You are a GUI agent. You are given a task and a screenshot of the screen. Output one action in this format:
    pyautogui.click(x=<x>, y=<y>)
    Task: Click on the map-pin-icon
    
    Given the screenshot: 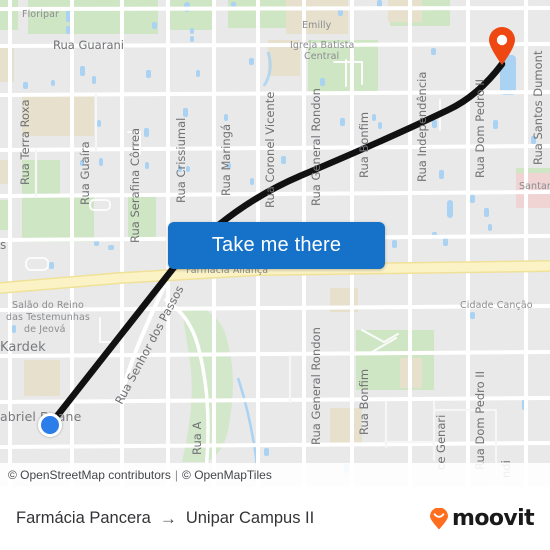 What is the action you would take?
    pyautogui.click(x=502, y=46)
    